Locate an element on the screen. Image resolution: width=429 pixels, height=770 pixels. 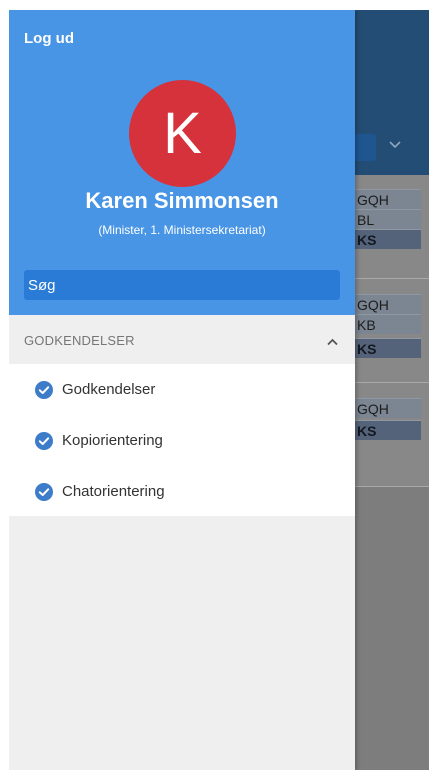
user-name: Karen Simmonsen is located at coordinates (182, 200).